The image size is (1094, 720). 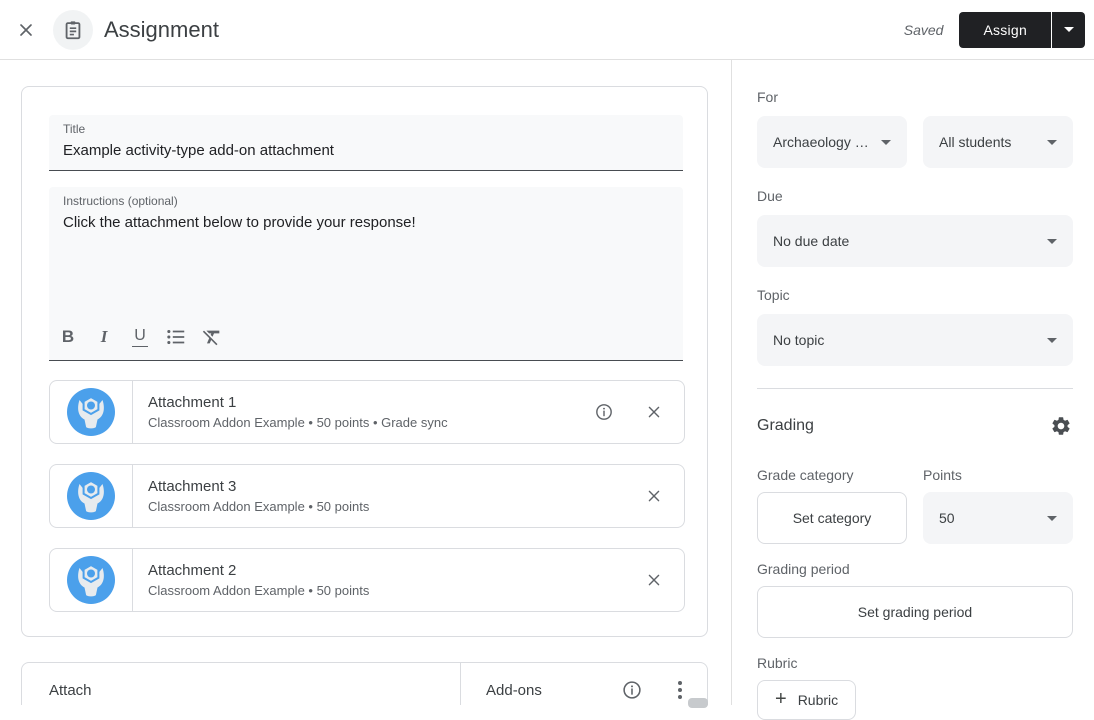 What do you see at coordinates (832, 518) in the screenshot?
I see `set-category-button: Set category` at bounding box center [832, 518].